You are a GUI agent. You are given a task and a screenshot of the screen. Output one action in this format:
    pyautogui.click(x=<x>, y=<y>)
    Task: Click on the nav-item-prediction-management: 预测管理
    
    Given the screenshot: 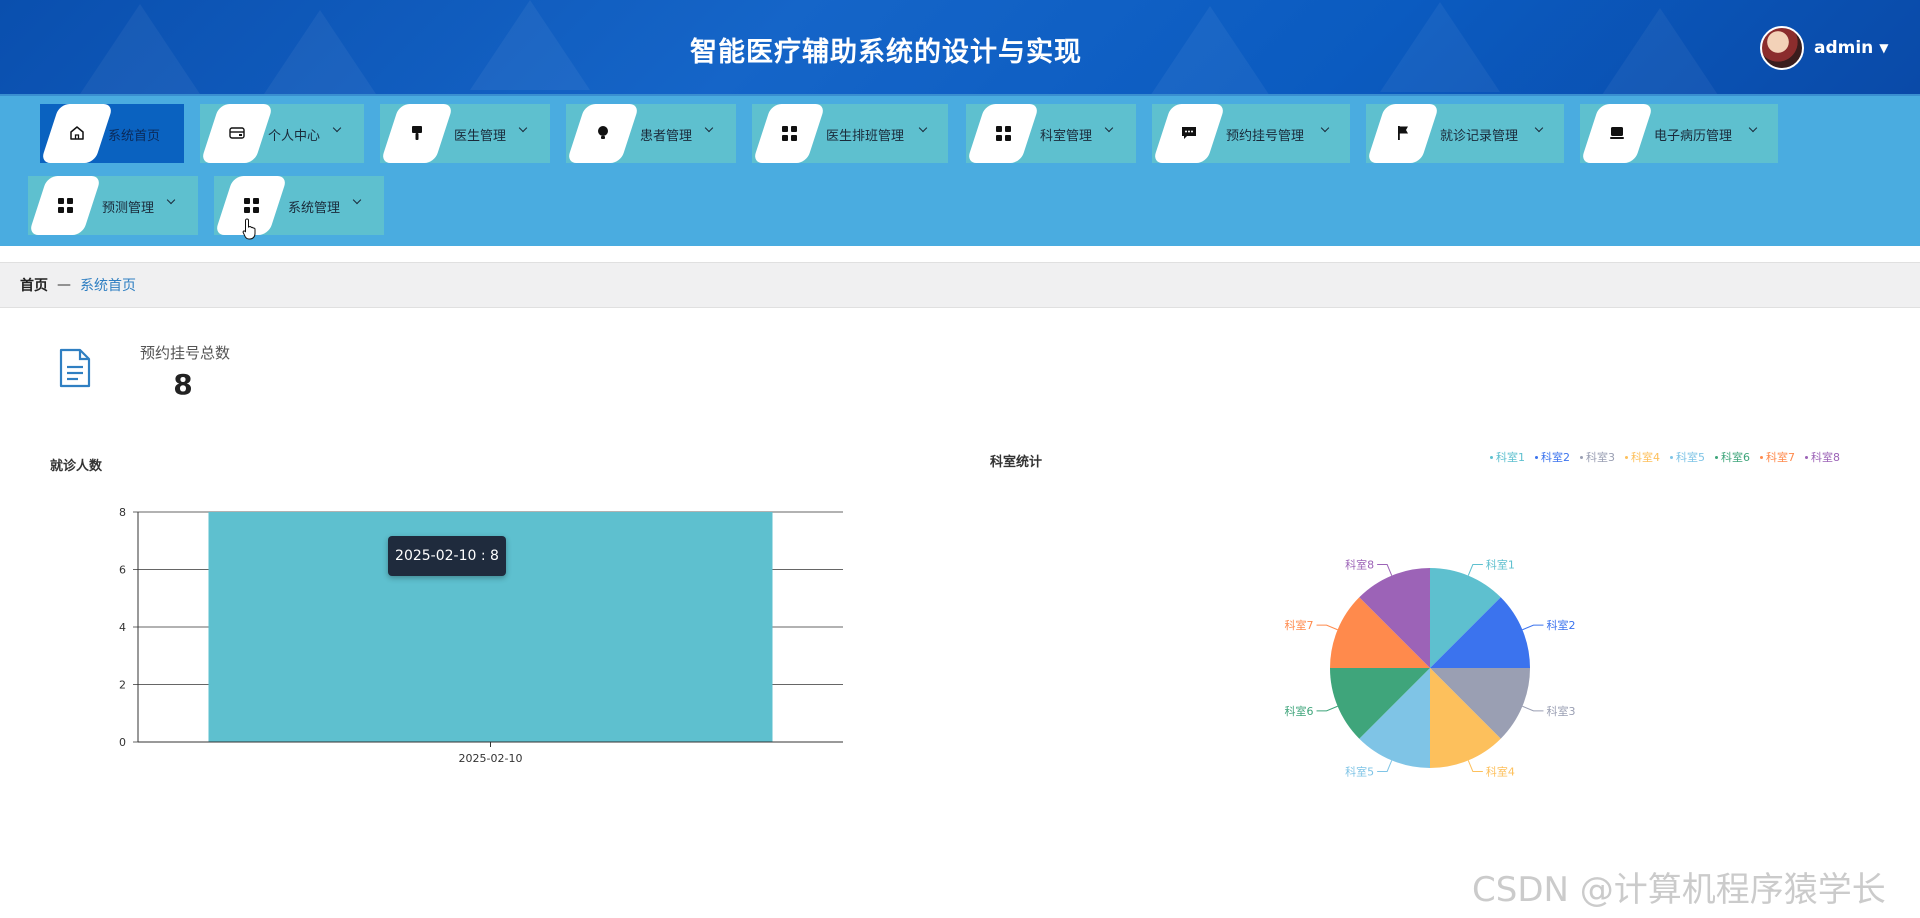 What is the action you would take?
    pyautogui.click(x=113, y=205)
    